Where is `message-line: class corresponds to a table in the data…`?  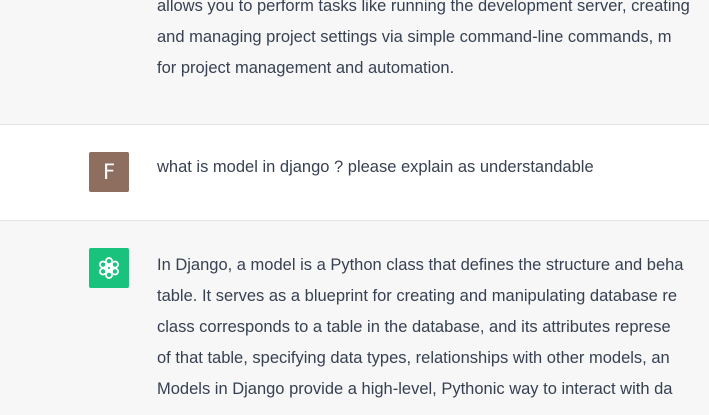
message-line: class corresponds to a table in the data… is located at coordinates (414, 327).